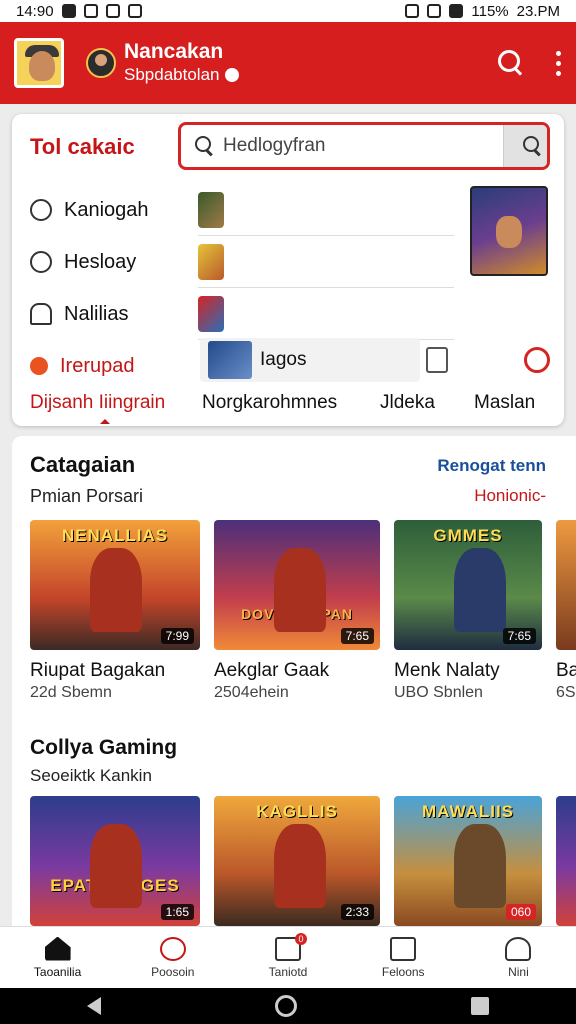  What do you see at coordinates (106, 209) in the screenshot?
I see `menu-item-label: Kaniogah` at bounding box center [106, 209].